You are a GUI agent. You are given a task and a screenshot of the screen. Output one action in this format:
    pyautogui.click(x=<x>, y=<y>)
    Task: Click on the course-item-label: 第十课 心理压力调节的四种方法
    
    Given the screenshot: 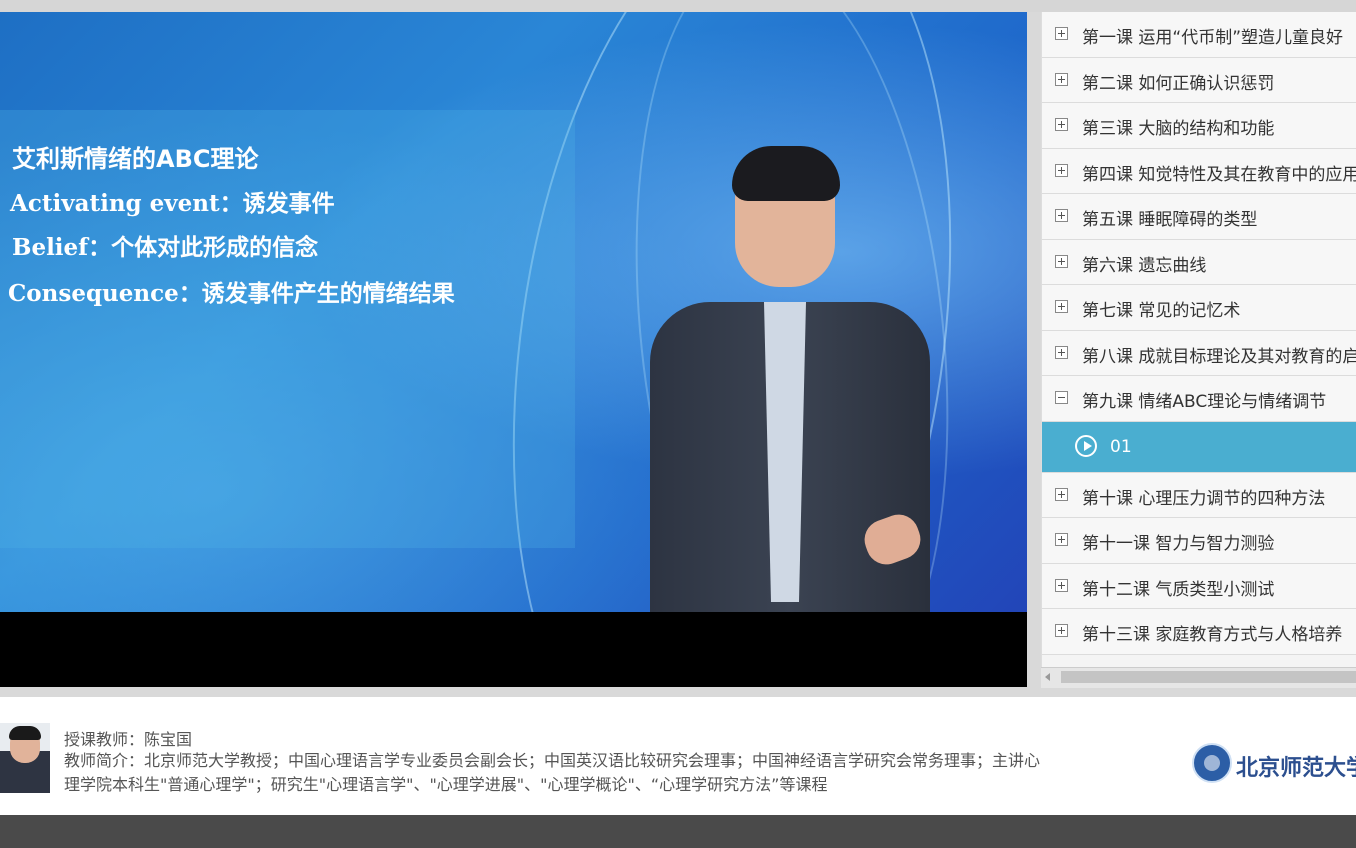 What is the action you would take?
    pyautogui.click(x=1204, y=498)
    